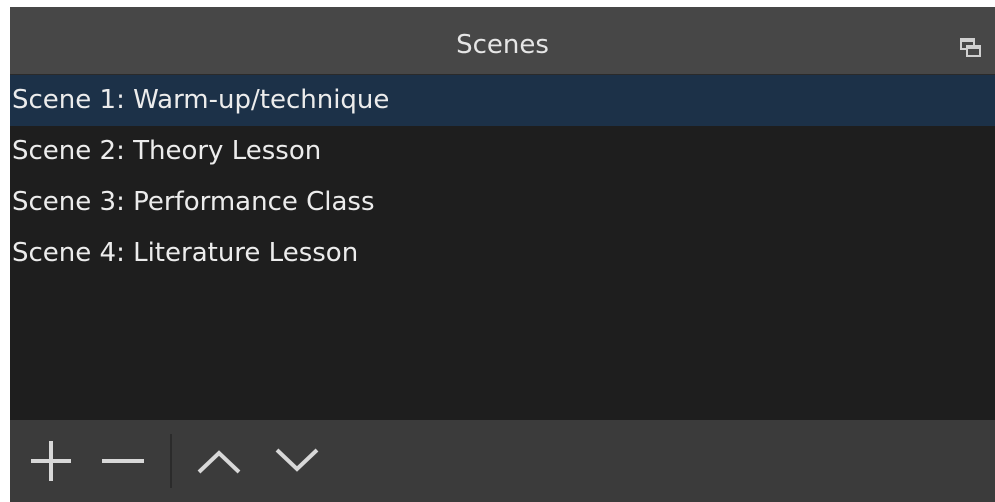  I want to click on minus-icon, so click(123, 461).